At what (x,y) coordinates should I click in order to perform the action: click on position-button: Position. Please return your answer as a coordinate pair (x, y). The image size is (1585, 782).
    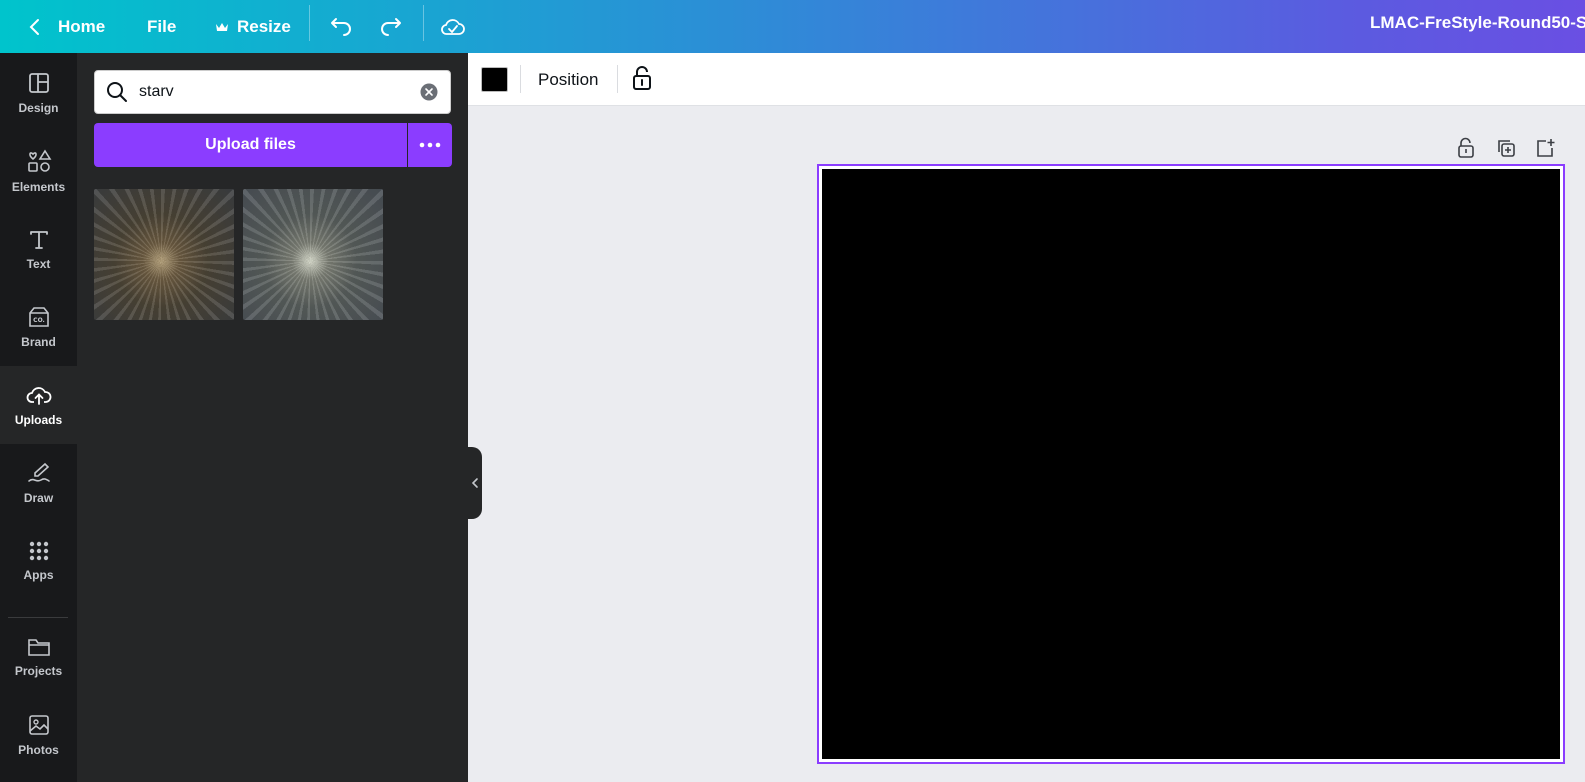
    Looking at the image, I should click on (568, 79).